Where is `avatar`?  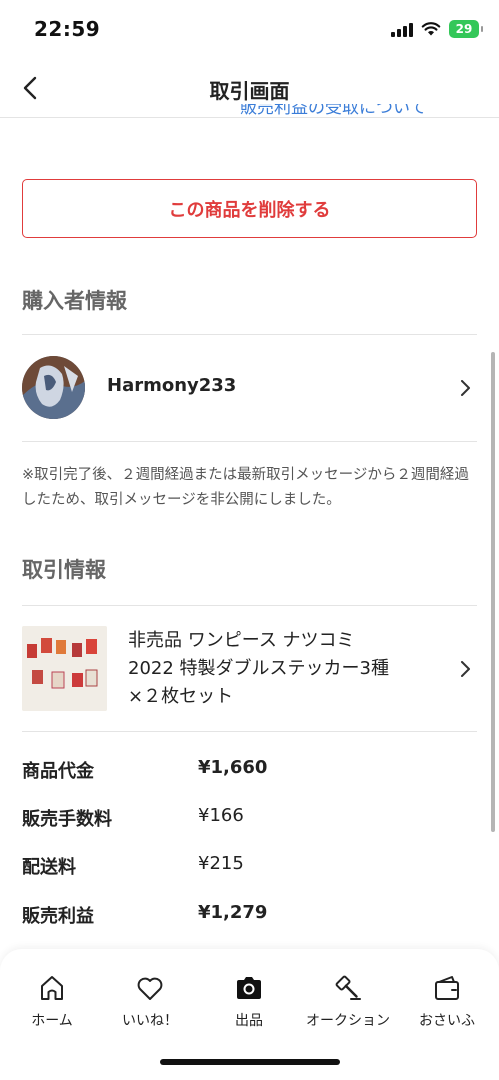 avatar is located at coordinates (53, 387).